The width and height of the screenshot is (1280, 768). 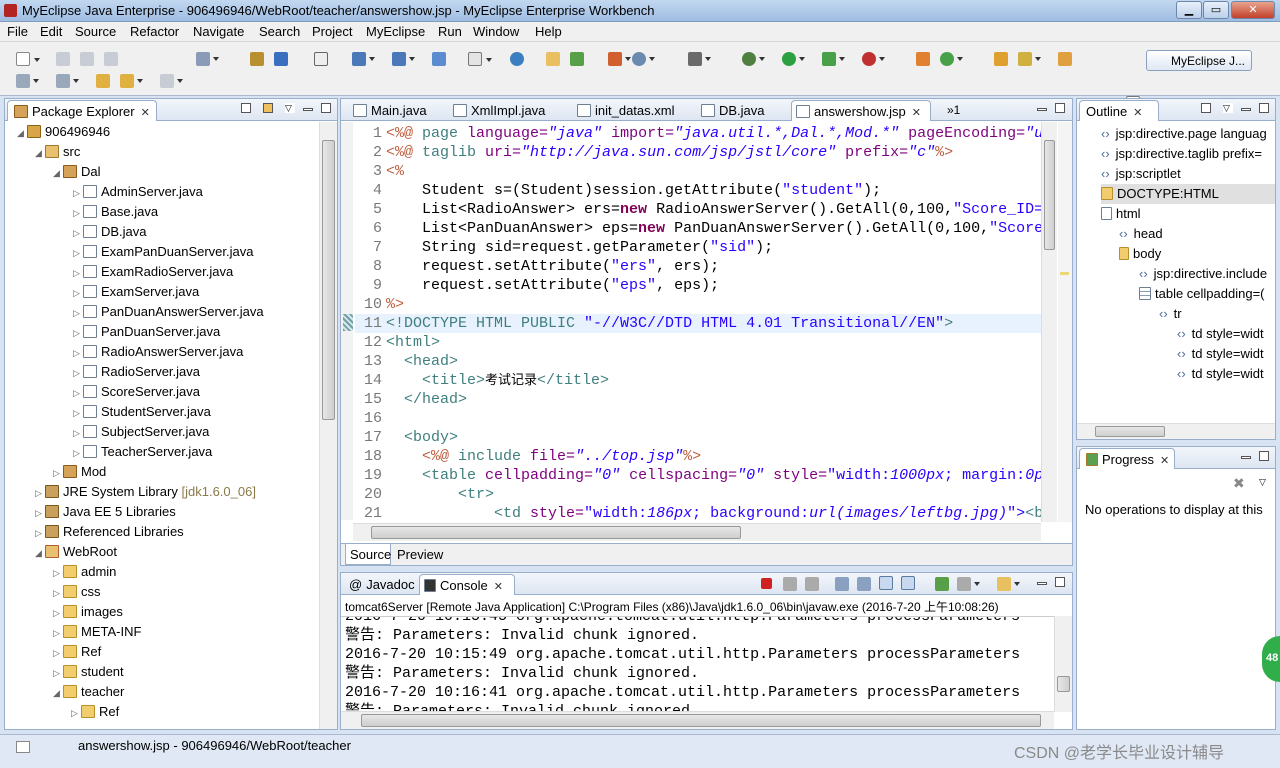 What do you see at coordinates (1049, 322) in the screenshot?
I see `editor-vertical-scrollbar` at bounding box center [1049, 322].